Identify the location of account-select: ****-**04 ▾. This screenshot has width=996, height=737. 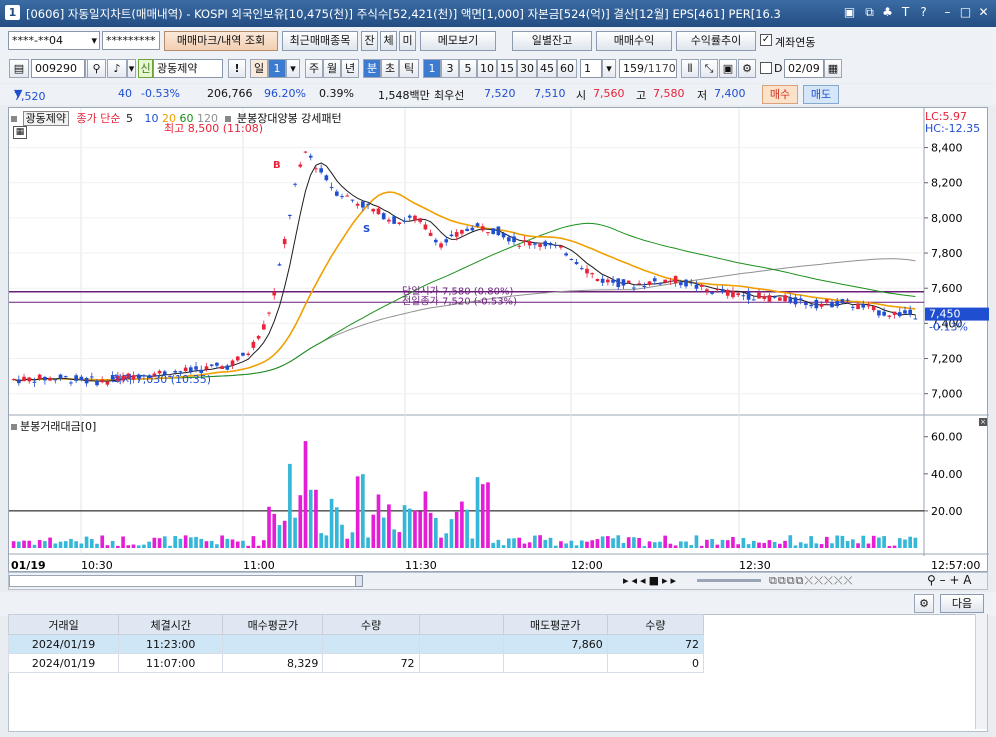
(54, 40).